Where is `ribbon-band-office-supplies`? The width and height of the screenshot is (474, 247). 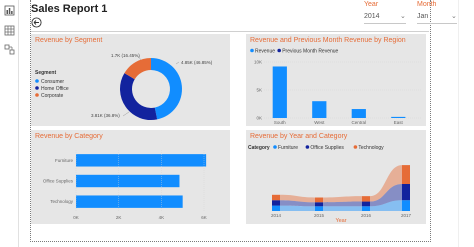 ribbon-band-office-supplies is located at coordinates (342, 204).